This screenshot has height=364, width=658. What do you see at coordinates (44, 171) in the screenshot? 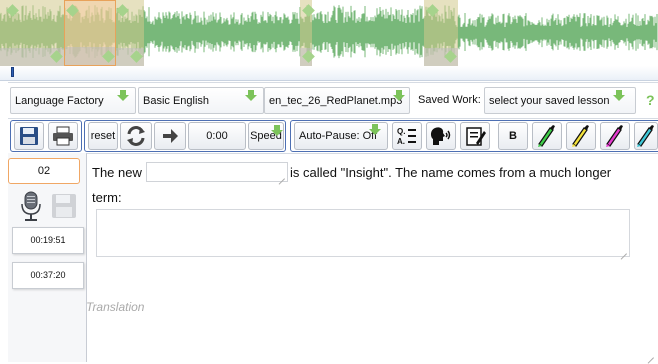
I see `sentence-number: 02` at bounding box center [44, 171].